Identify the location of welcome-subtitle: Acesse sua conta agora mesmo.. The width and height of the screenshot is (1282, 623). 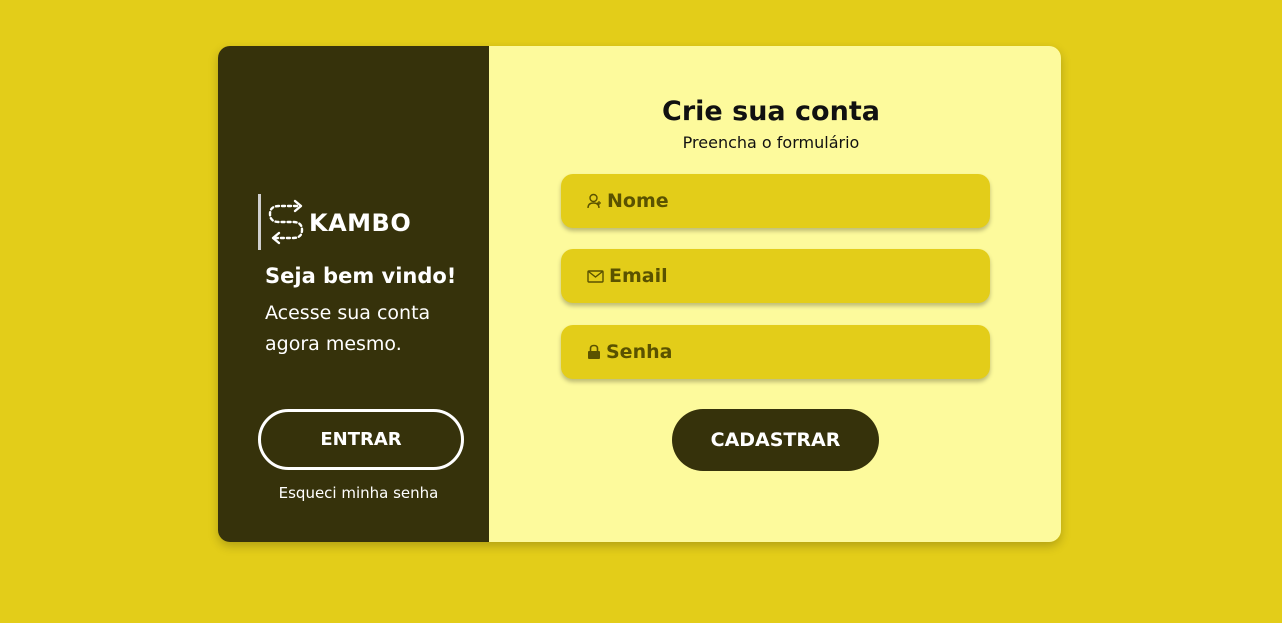
(348, 328).